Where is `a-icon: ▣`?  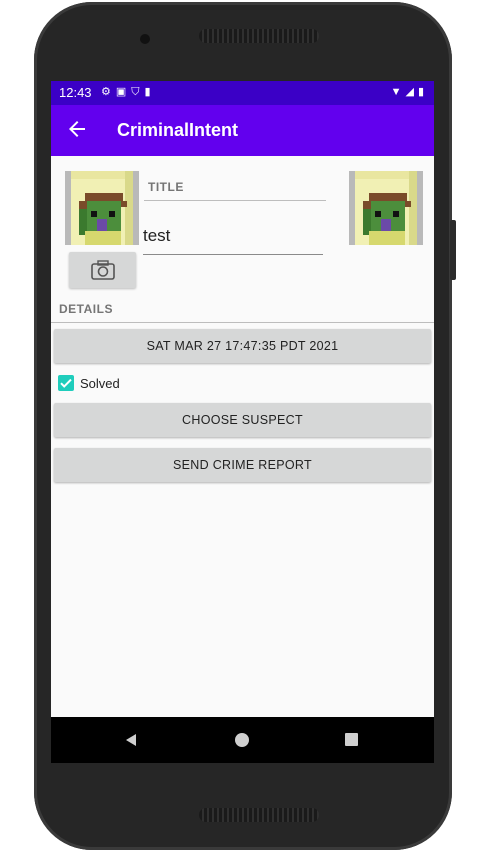 a-icon: ▣ is located at coordinates (123, 92).